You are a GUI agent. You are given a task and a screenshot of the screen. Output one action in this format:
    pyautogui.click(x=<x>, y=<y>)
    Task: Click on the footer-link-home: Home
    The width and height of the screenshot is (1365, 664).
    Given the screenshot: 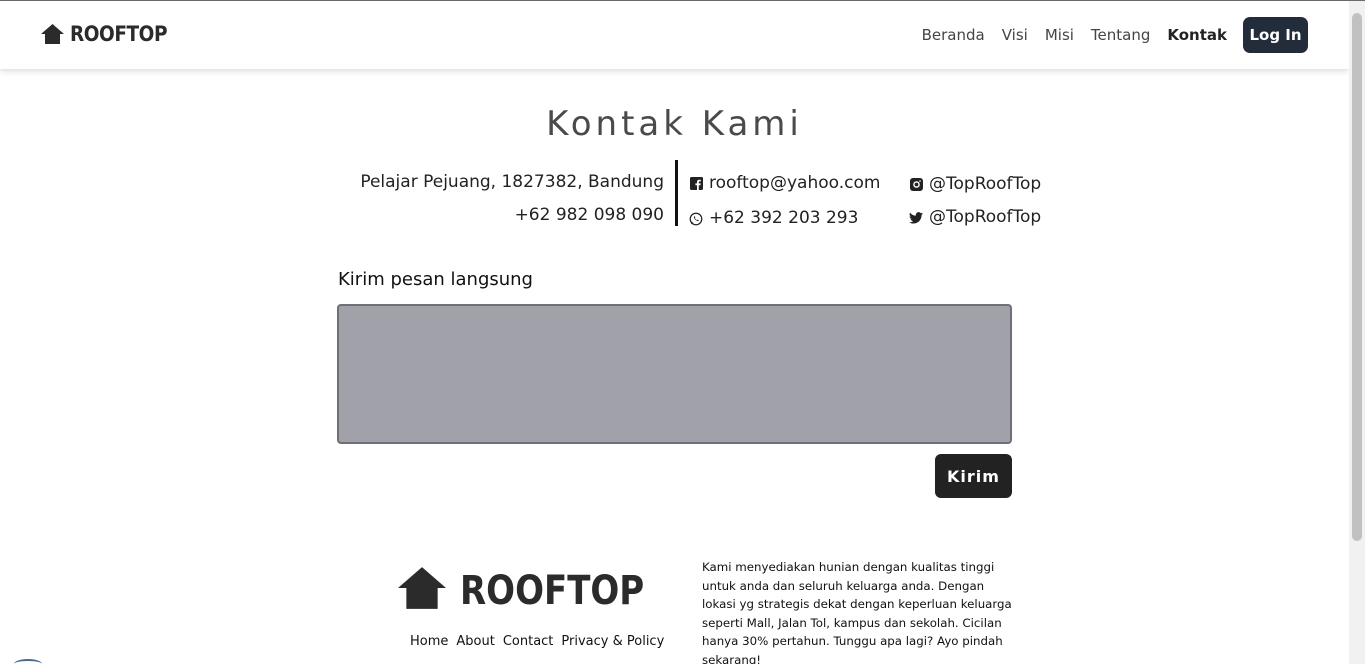 What is the action you would take?
    pyautogui.click(x=429, y=641)
    